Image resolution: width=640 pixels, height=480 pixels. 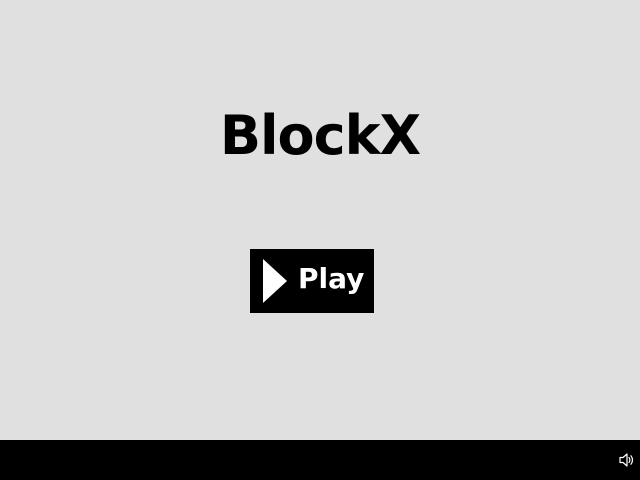 What do you see at coordinates (627, 460) in the screenshot?
I see `speaker-icon` at bounding box center [627, 460].